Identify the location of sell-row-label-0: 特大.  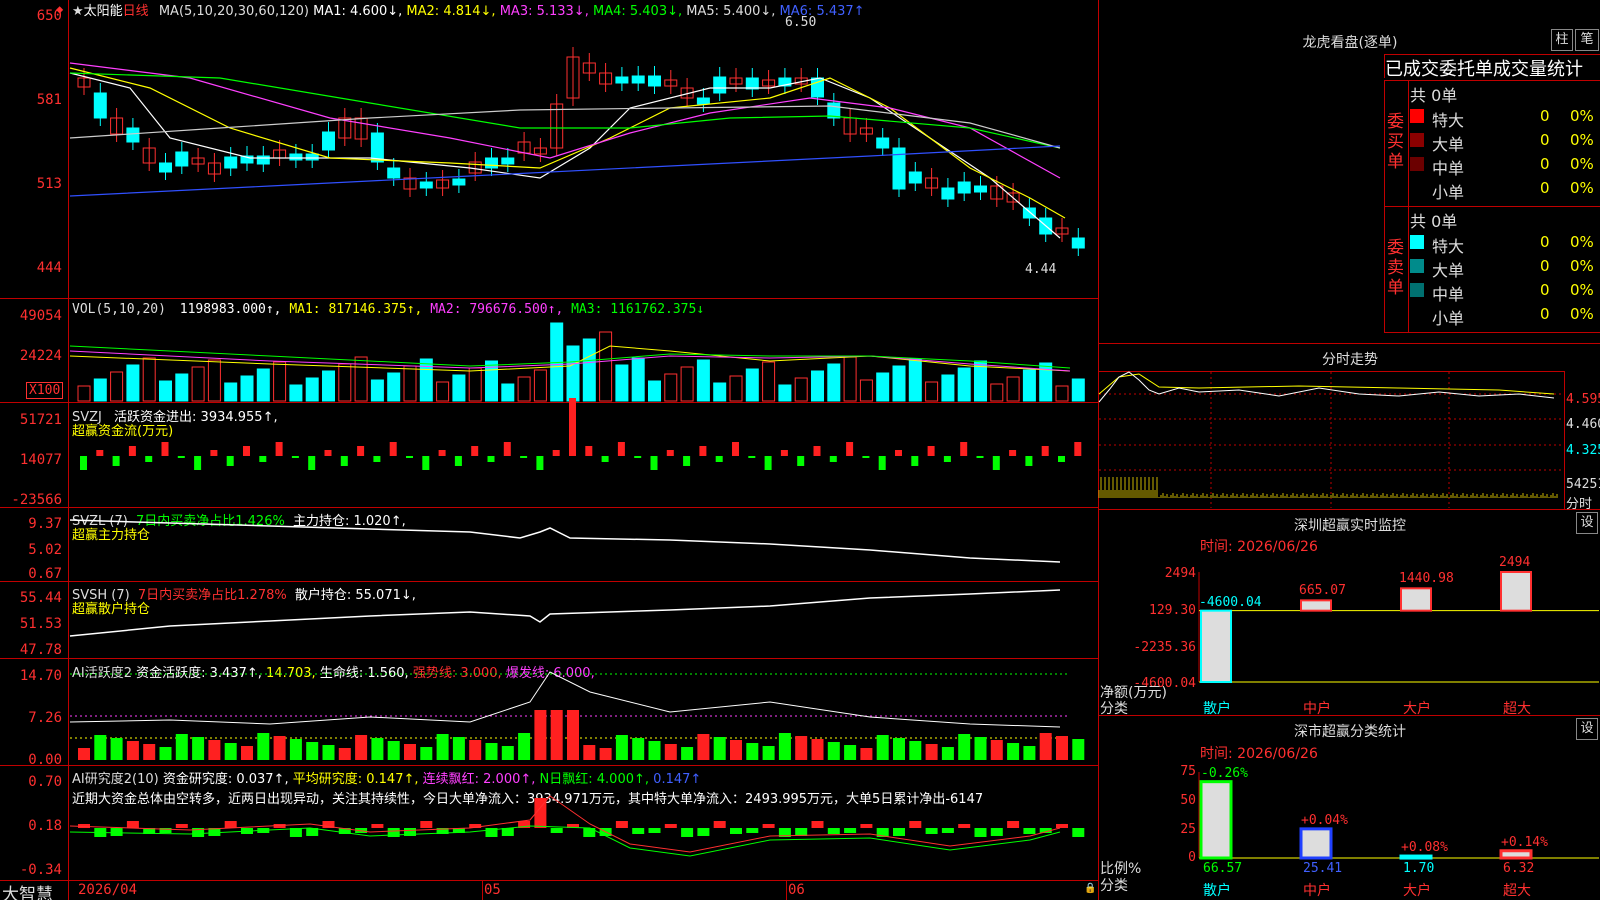
(1448, 246).